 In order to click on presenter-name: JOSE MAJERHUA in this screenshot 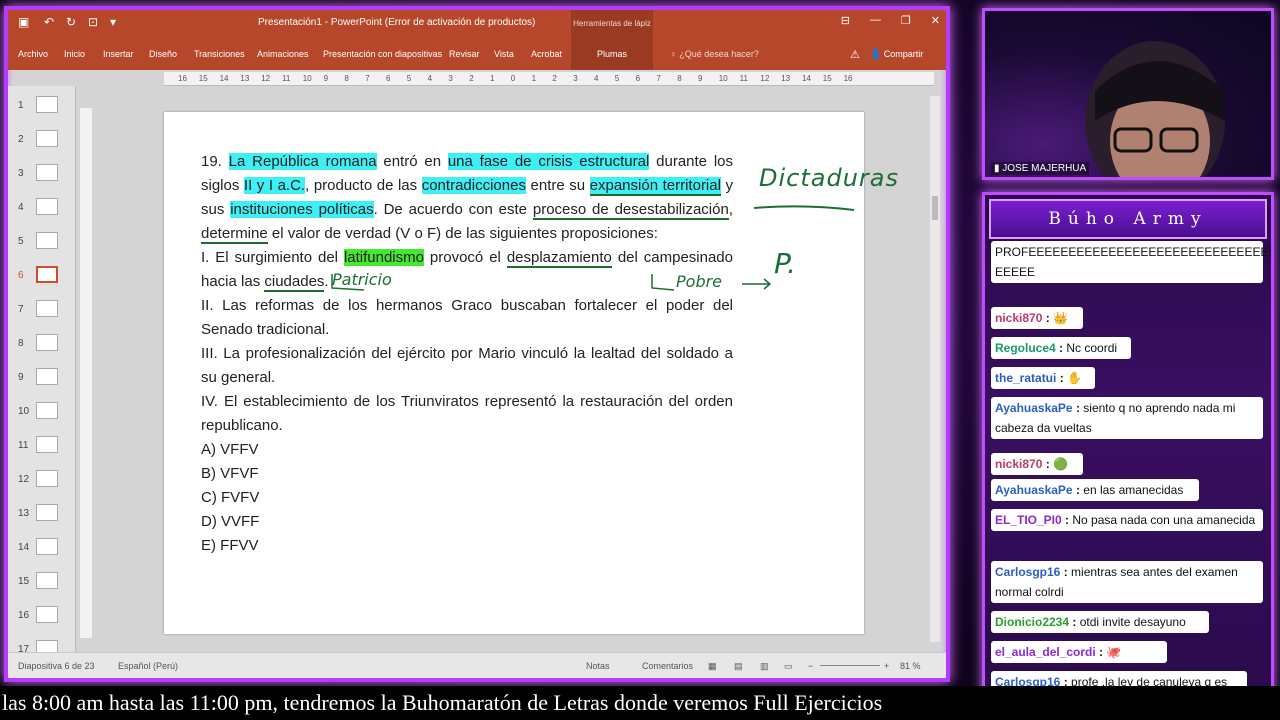, I will do `click(1044, 168)`.